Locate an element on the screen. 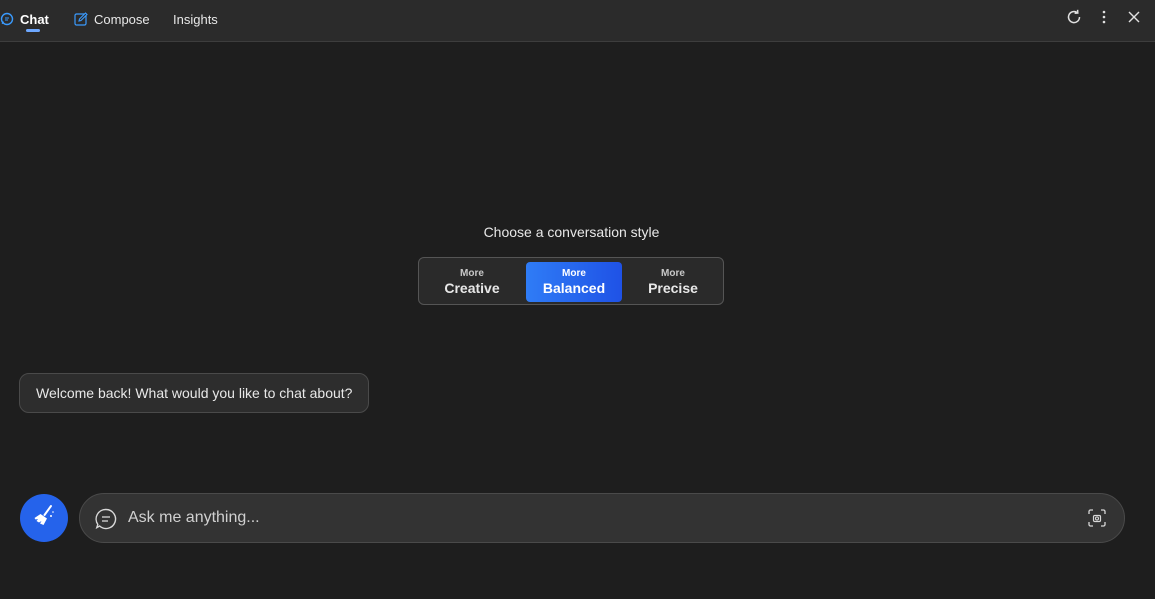 The image size is (1155, 599). chat-input-box is located at coordinates (602, 518).